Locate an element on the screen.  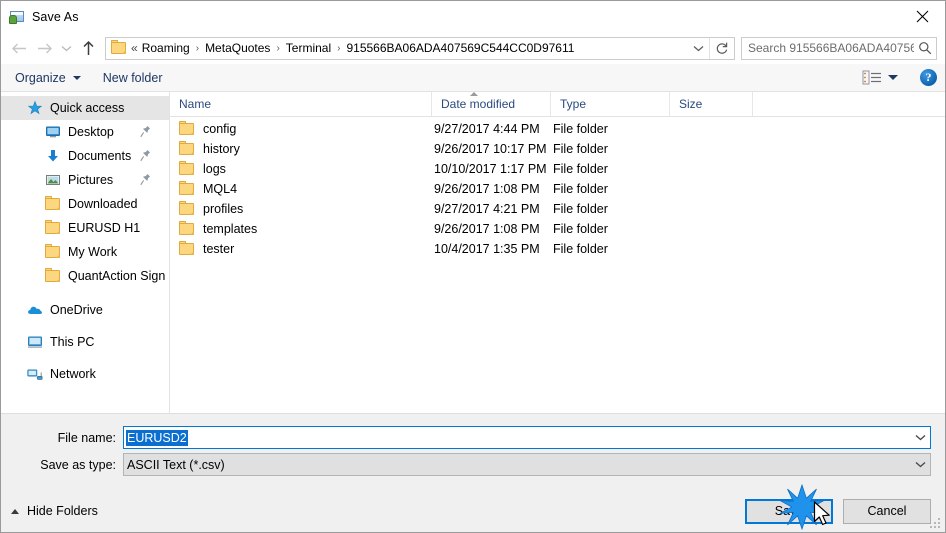
table-row: templates 9/26/2017 1:08 PM File folder is located at coordinates (557, 229).